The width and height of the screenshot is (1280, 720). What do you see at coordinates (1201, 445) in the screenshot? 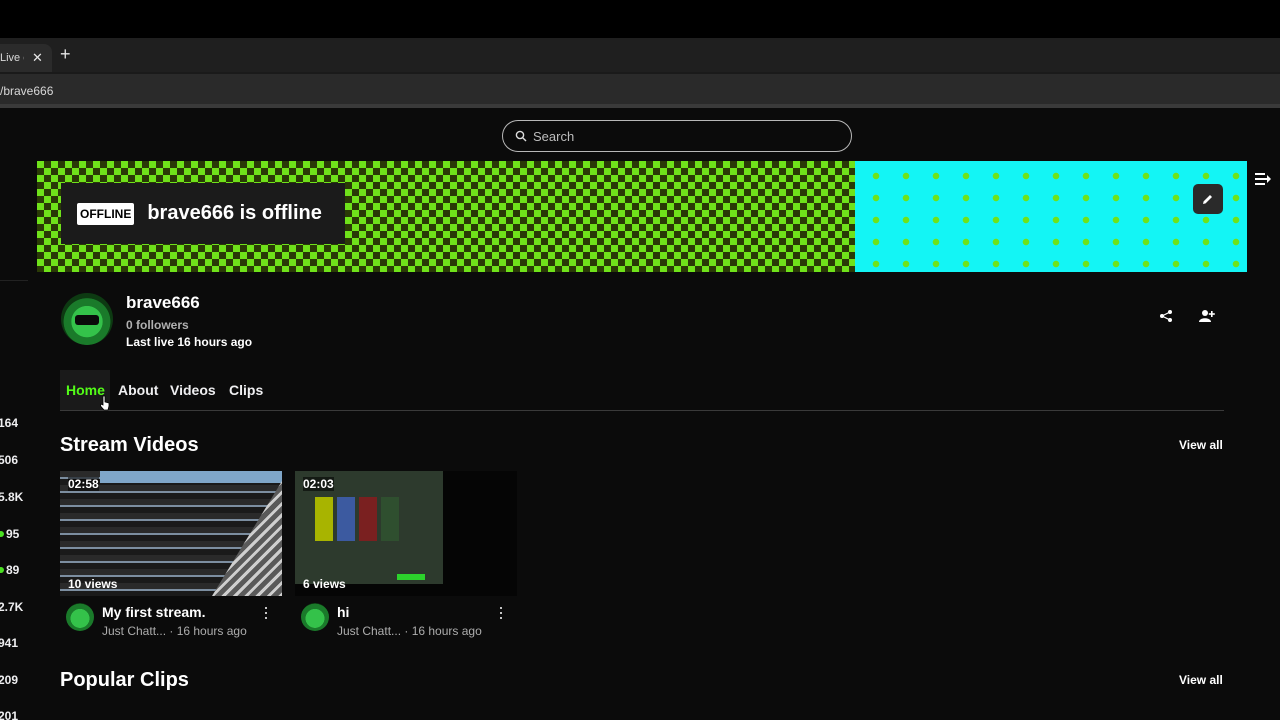
I see `view-all-videos-link: View all` at bounding box center [1201, 445].